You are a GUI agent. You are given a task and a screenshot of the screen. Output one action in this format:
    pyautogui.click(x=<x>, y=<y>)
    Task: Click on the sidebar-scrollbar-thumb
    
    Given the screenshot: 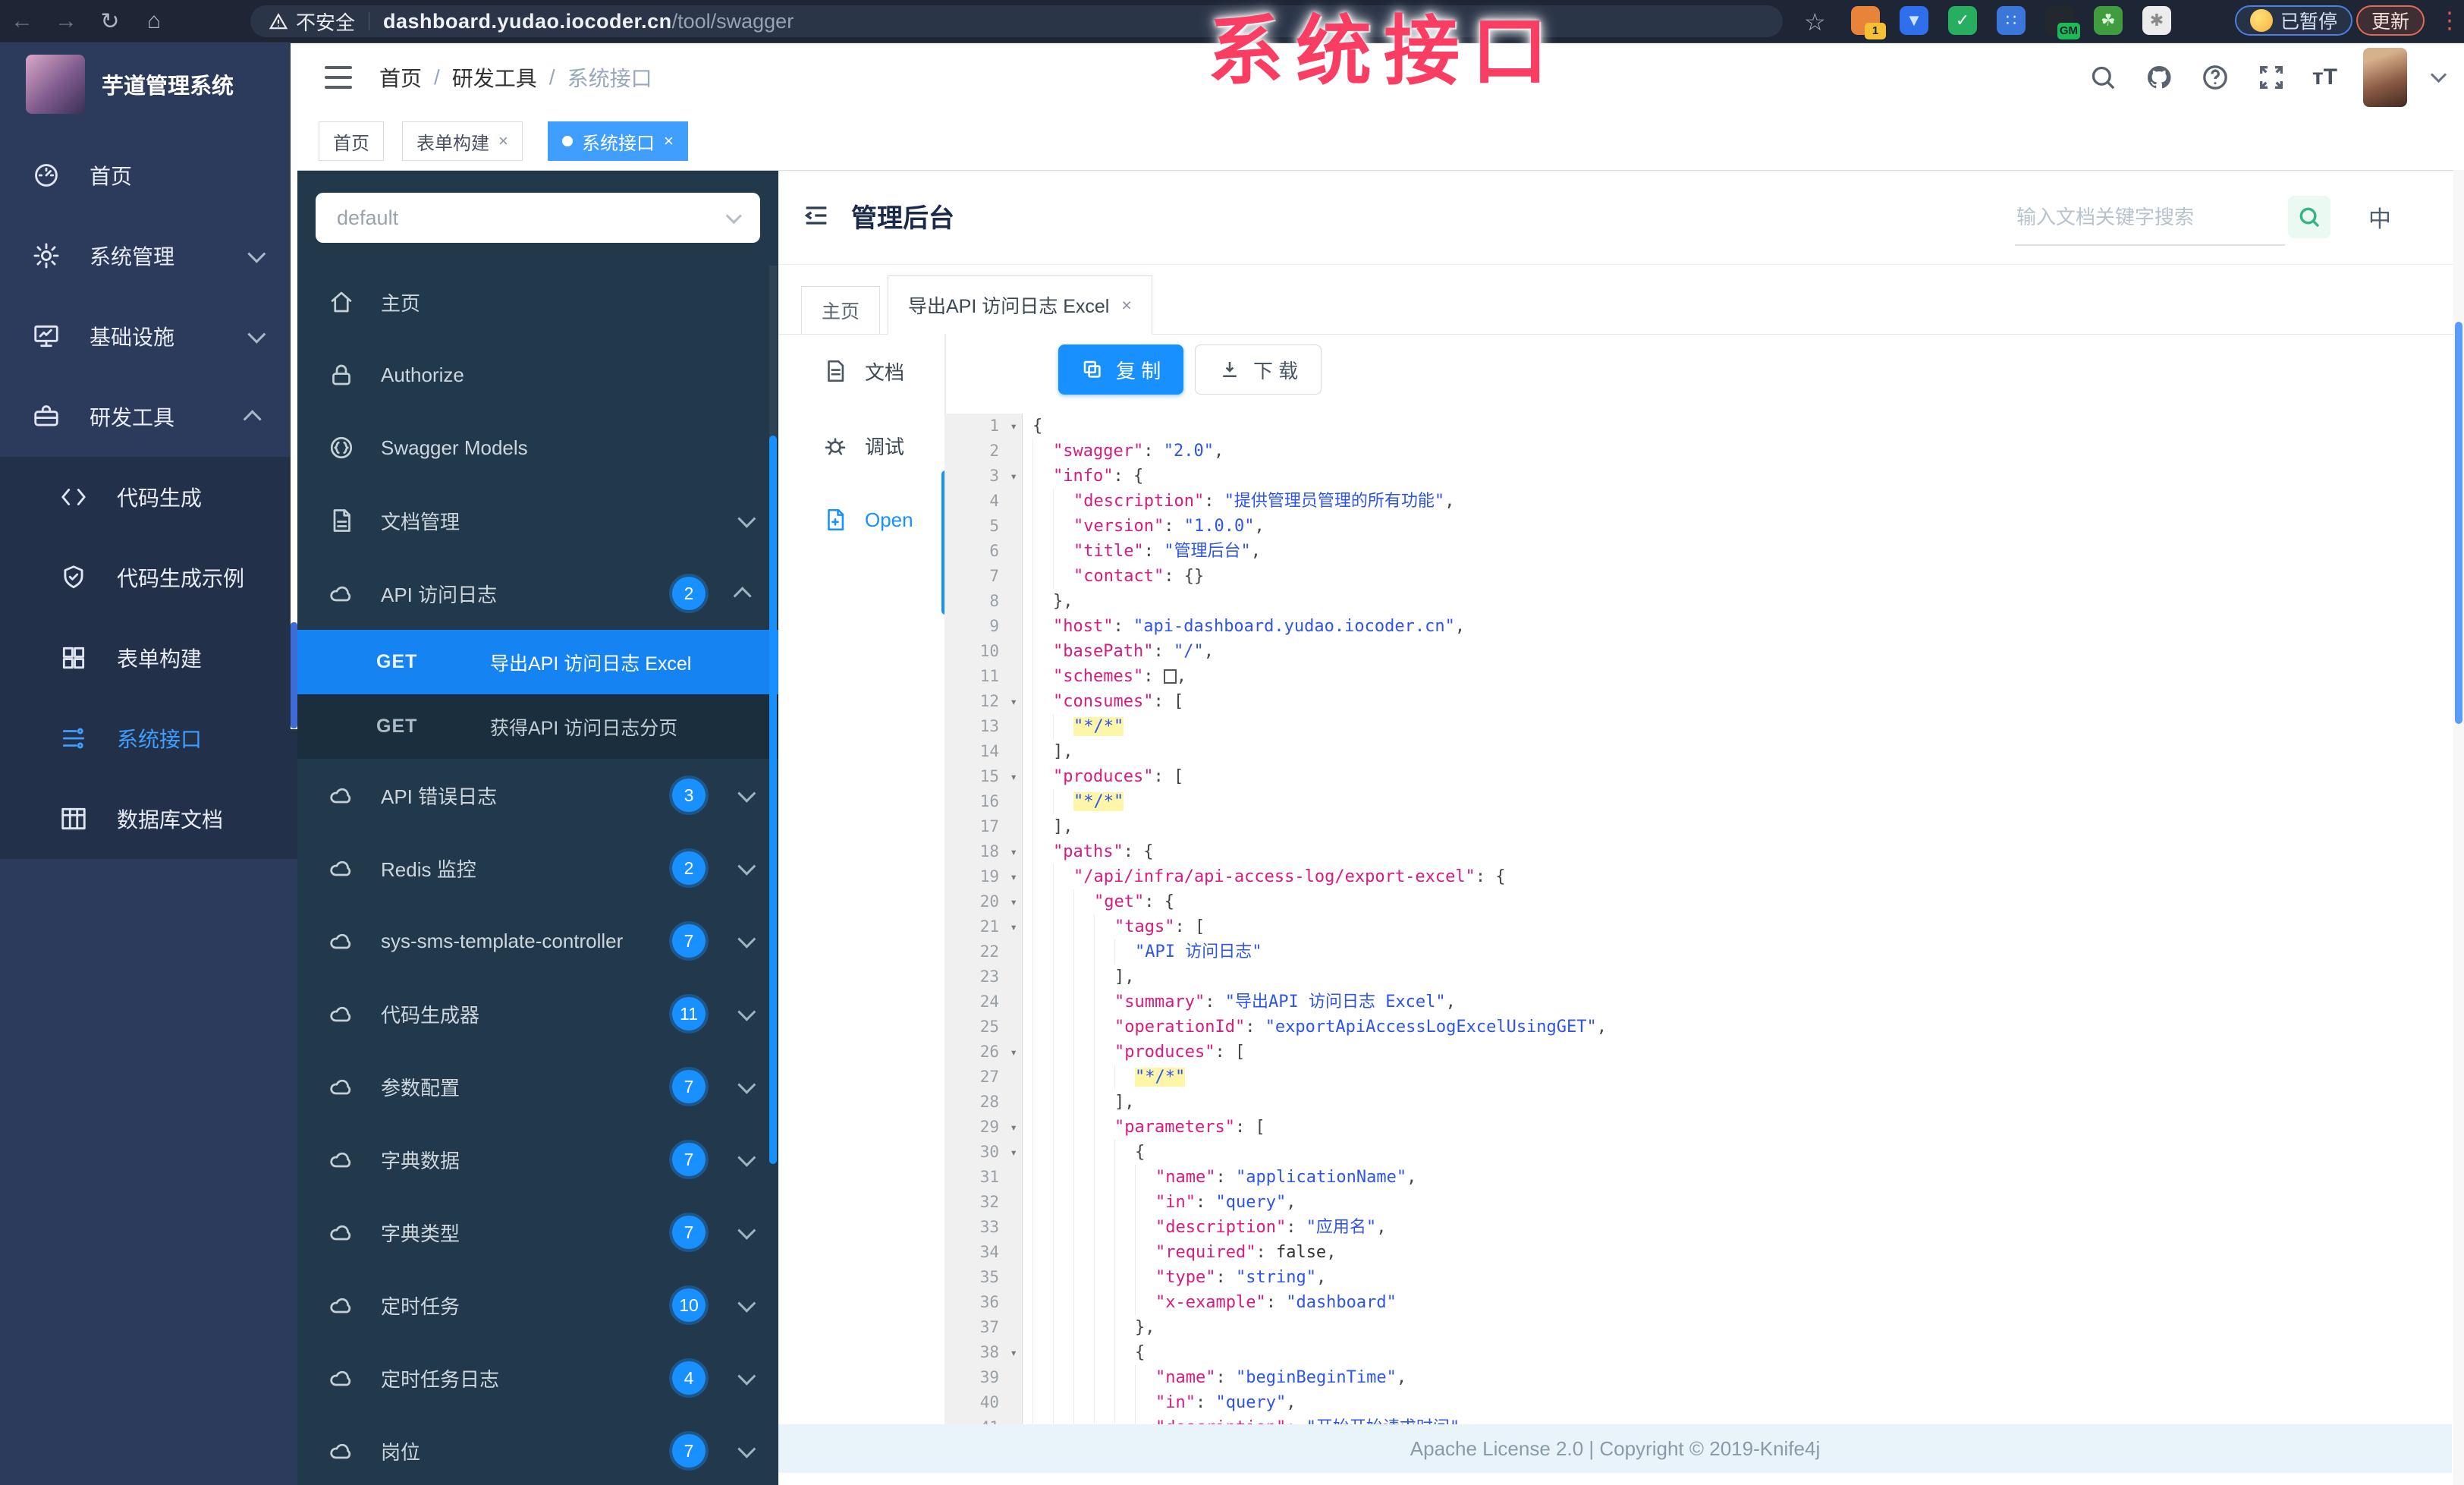 What is the action you would take?
    pyautogui.click(x=294, y=675)
    